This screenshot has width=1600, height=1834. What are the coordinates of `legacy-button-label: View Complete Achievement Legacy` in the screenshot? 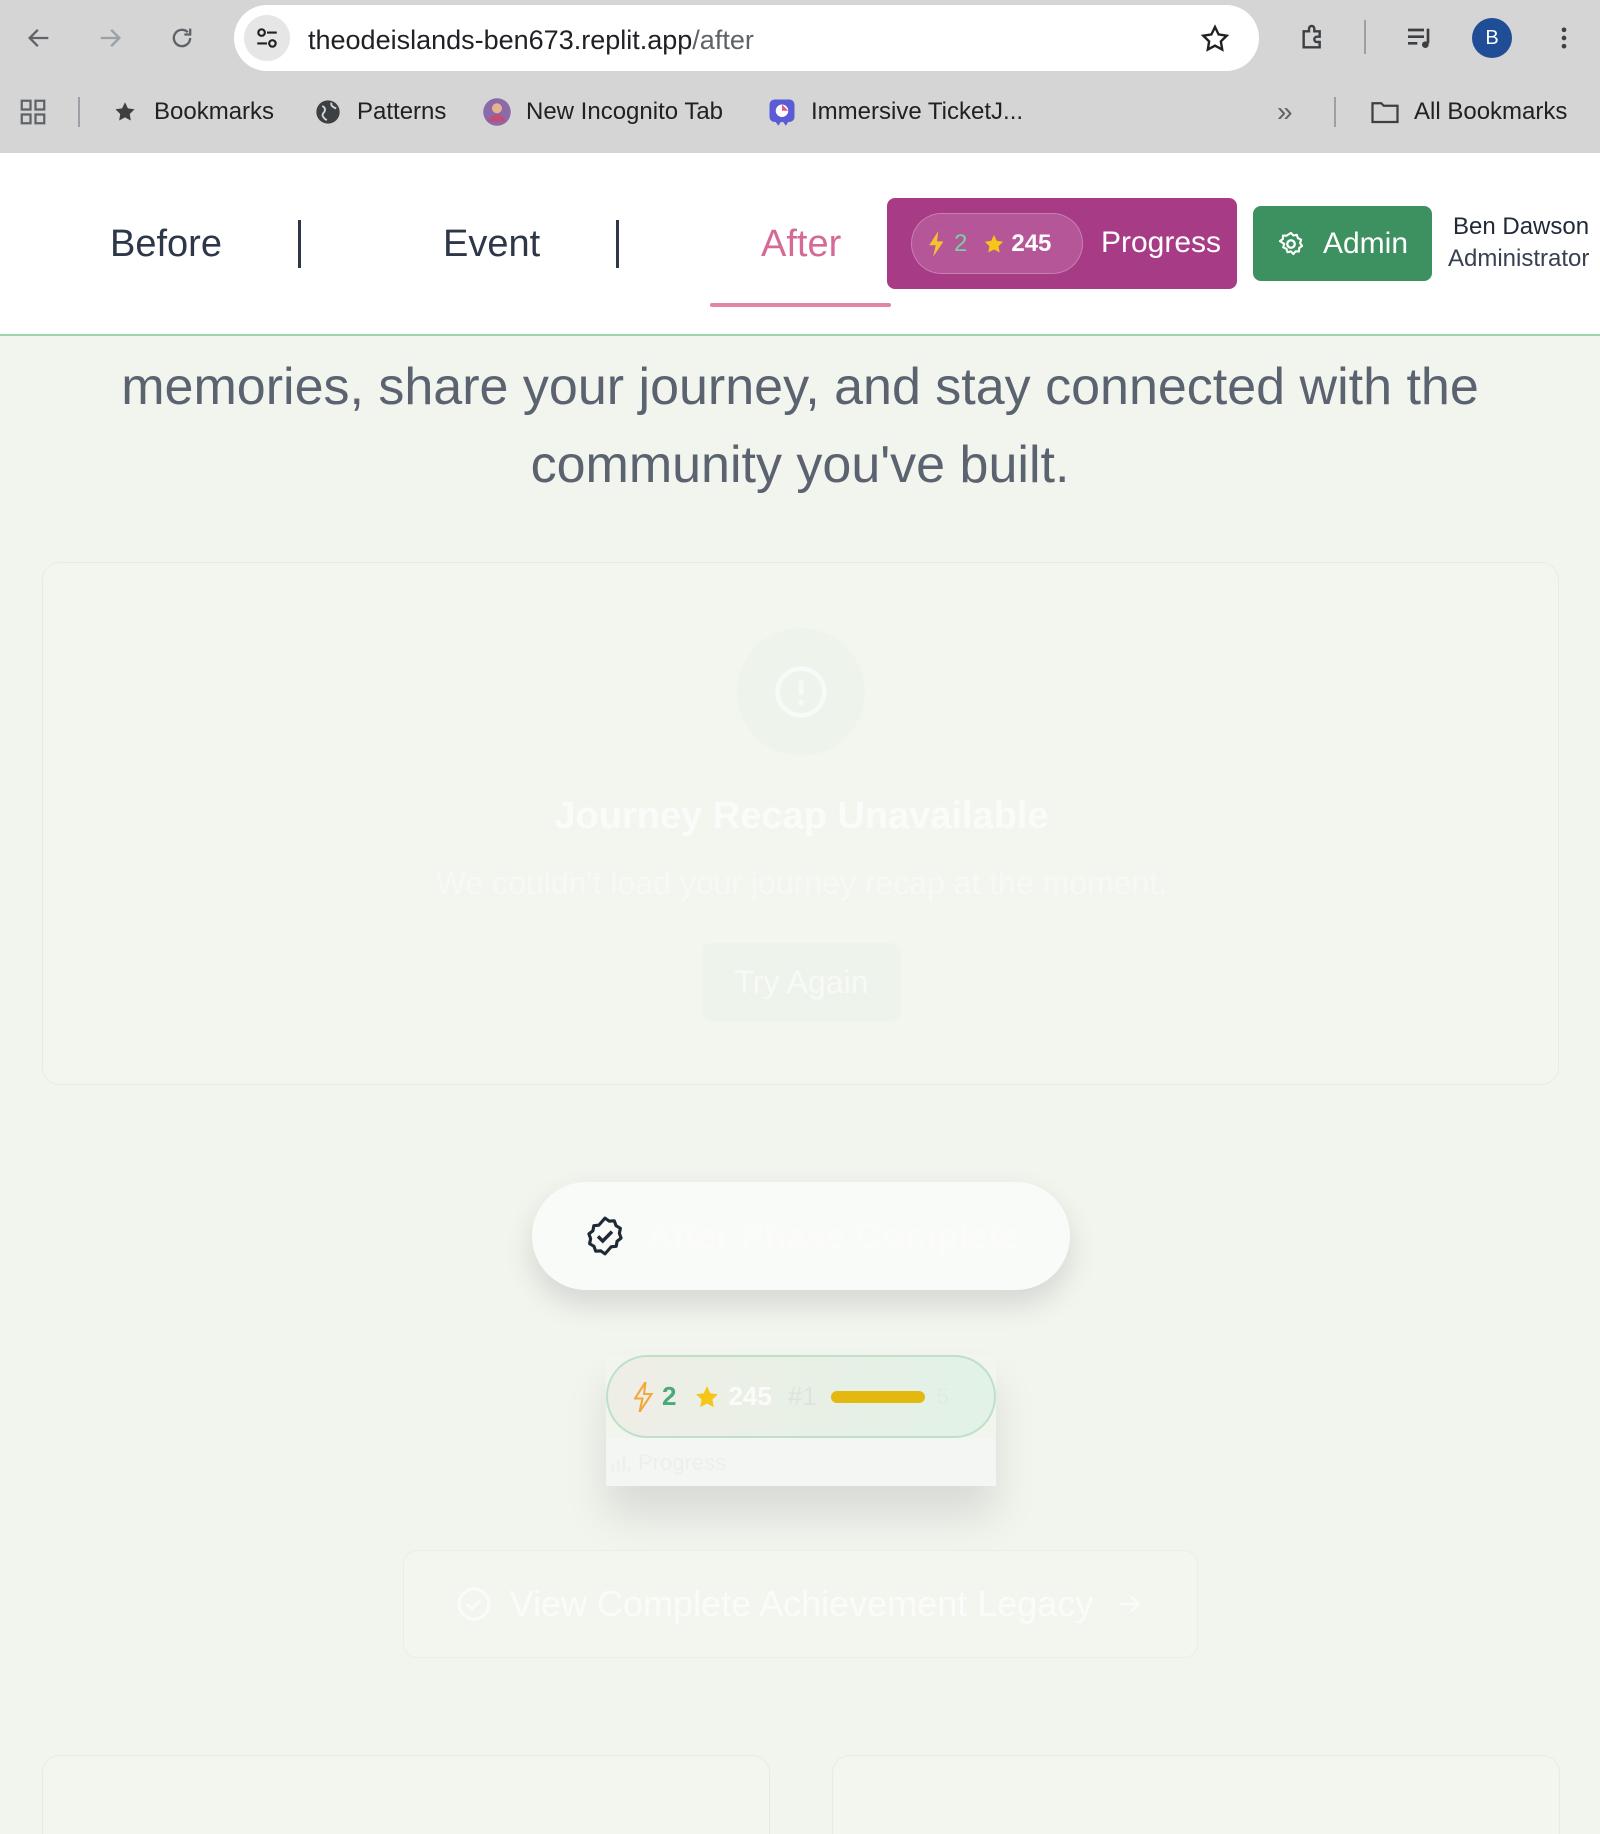 It's located at (801, 1603).